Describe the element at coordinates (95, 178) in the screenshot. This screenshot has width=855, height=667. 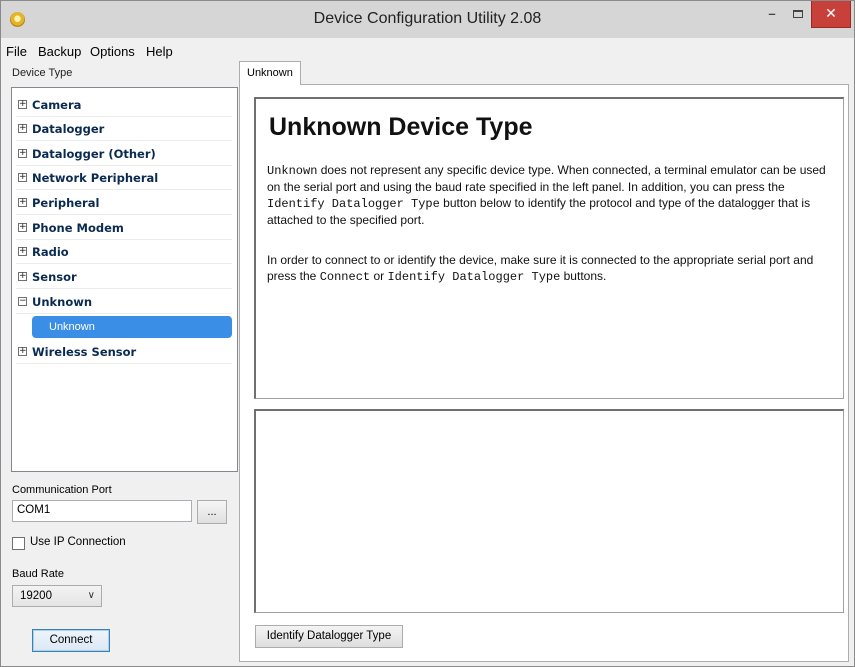
I see `tree-item-label: Network Peripheral` at that location.